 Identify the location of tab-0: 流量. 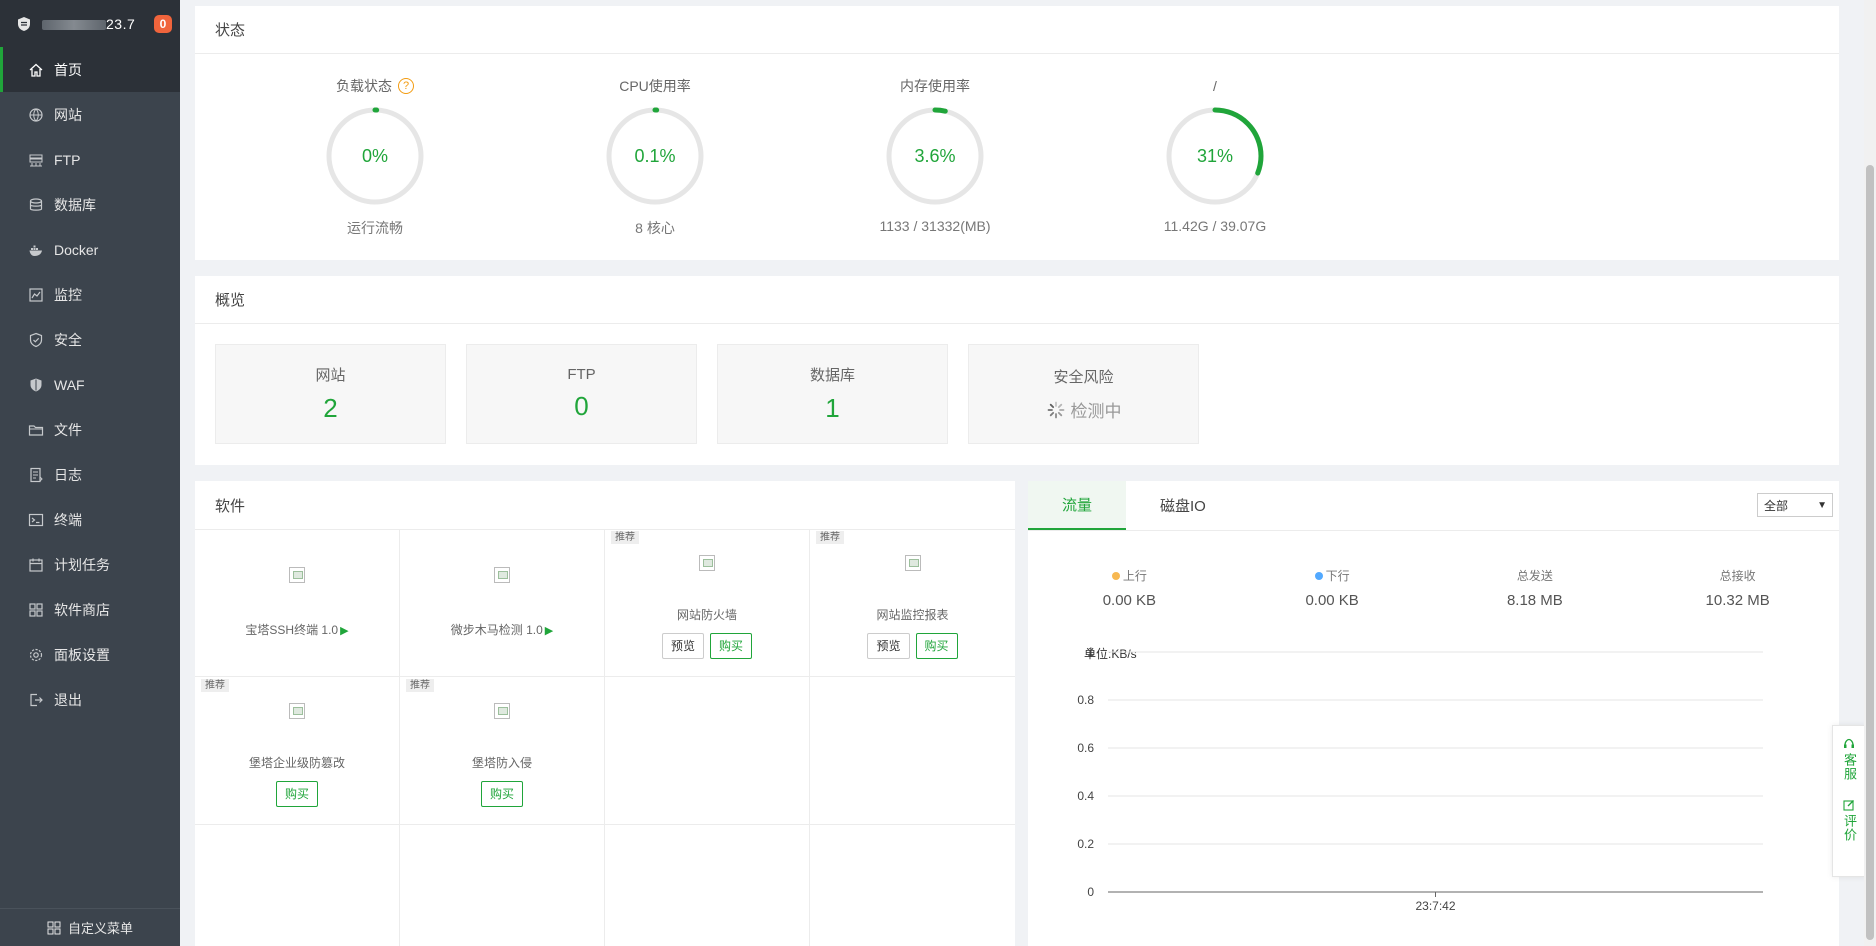
(1077, 505).